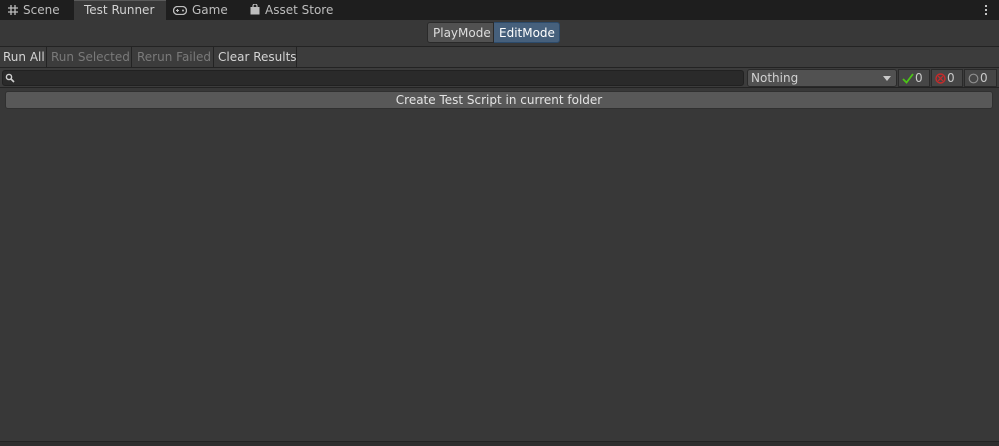 The width and height of the screenshot is (999, 446). I want to click on failed-count: 0, so click(951, 78).